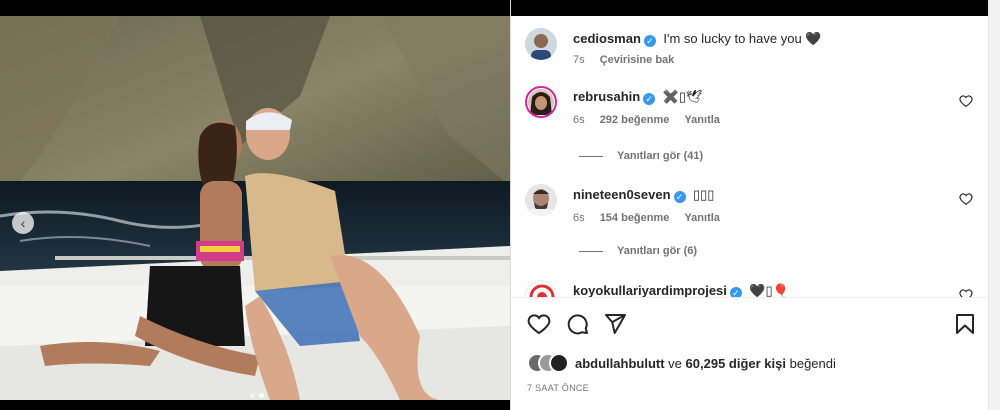 Image resolution: width=1000 pixels, height=410 pixels. I want to click on comment-line: nineteen0seven ✓ ▯▯▯, so click(643, 195).